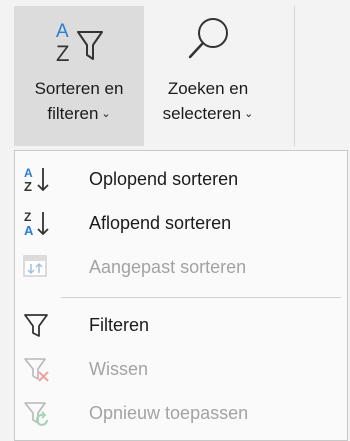 The height and width of the screenshot is (441, 350). I want to click on menu-separator, so click(201, 297).